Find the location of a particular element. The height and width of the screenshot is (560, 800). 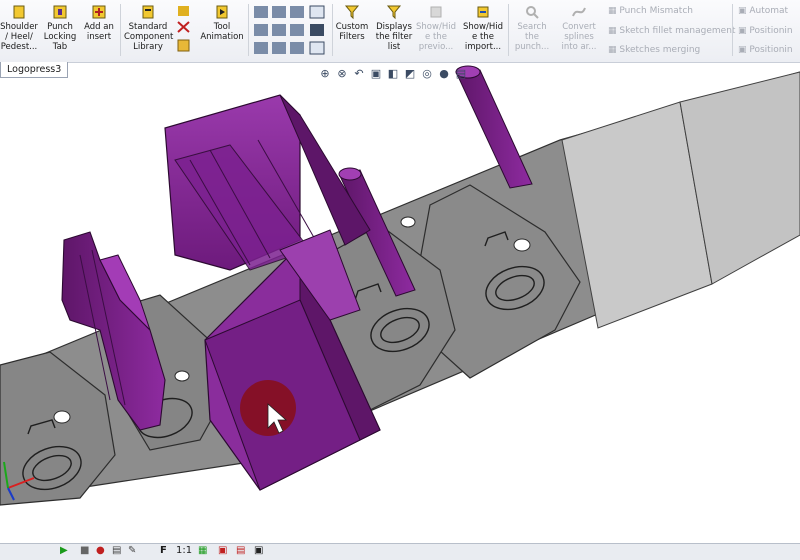

tab-label: Logopress3 is located at coordinates (34, 69).